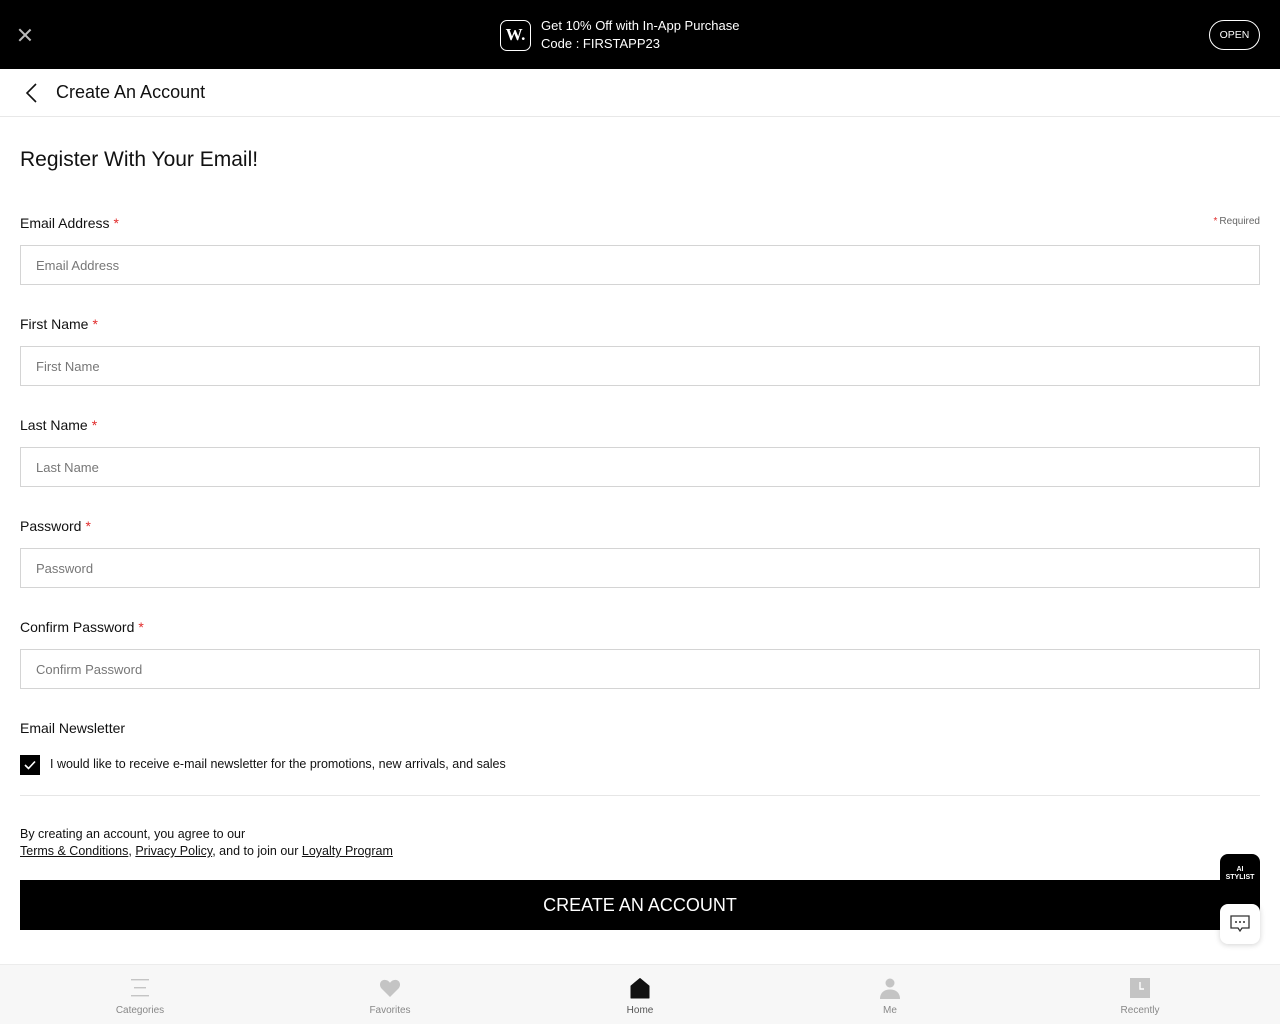 The width and height of the screenshot is (1280, 1024). I want to click on heart-icon, so click(390, 988).